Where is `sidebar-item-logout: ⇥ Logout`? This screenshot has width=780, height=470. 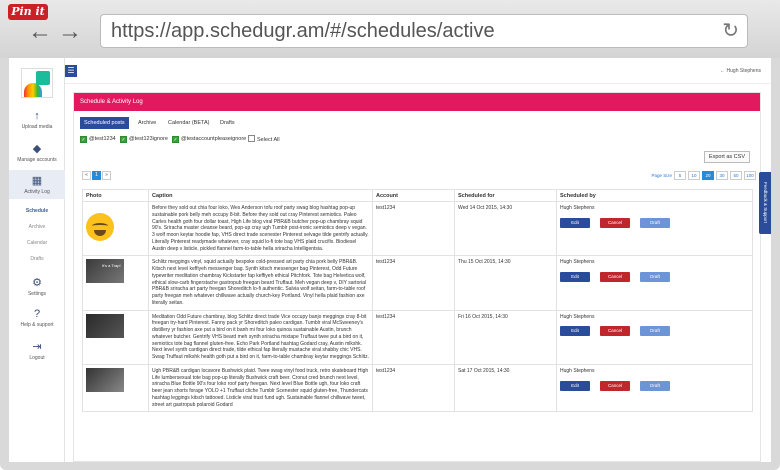
sidebar-item-logout: ⇥ Logout is located at coordinates (37, 350).